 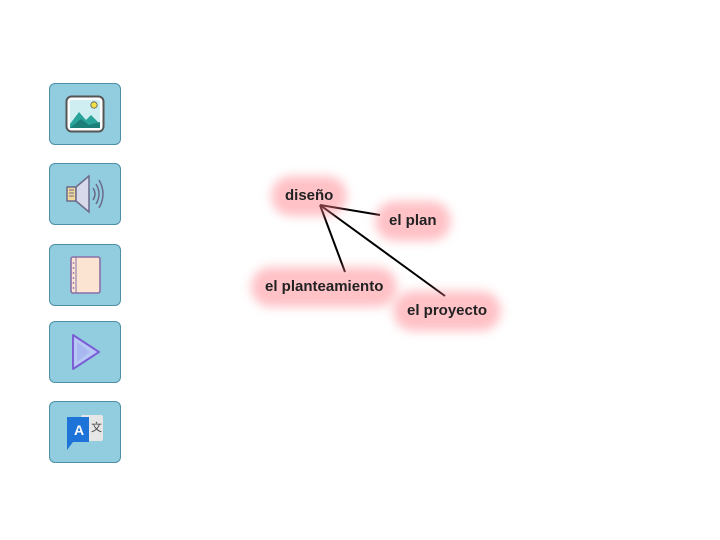 What do you see at coordinates (309, 196) in the screenshot?
I see `center-word: diseño` at bounding box center [309, 196].